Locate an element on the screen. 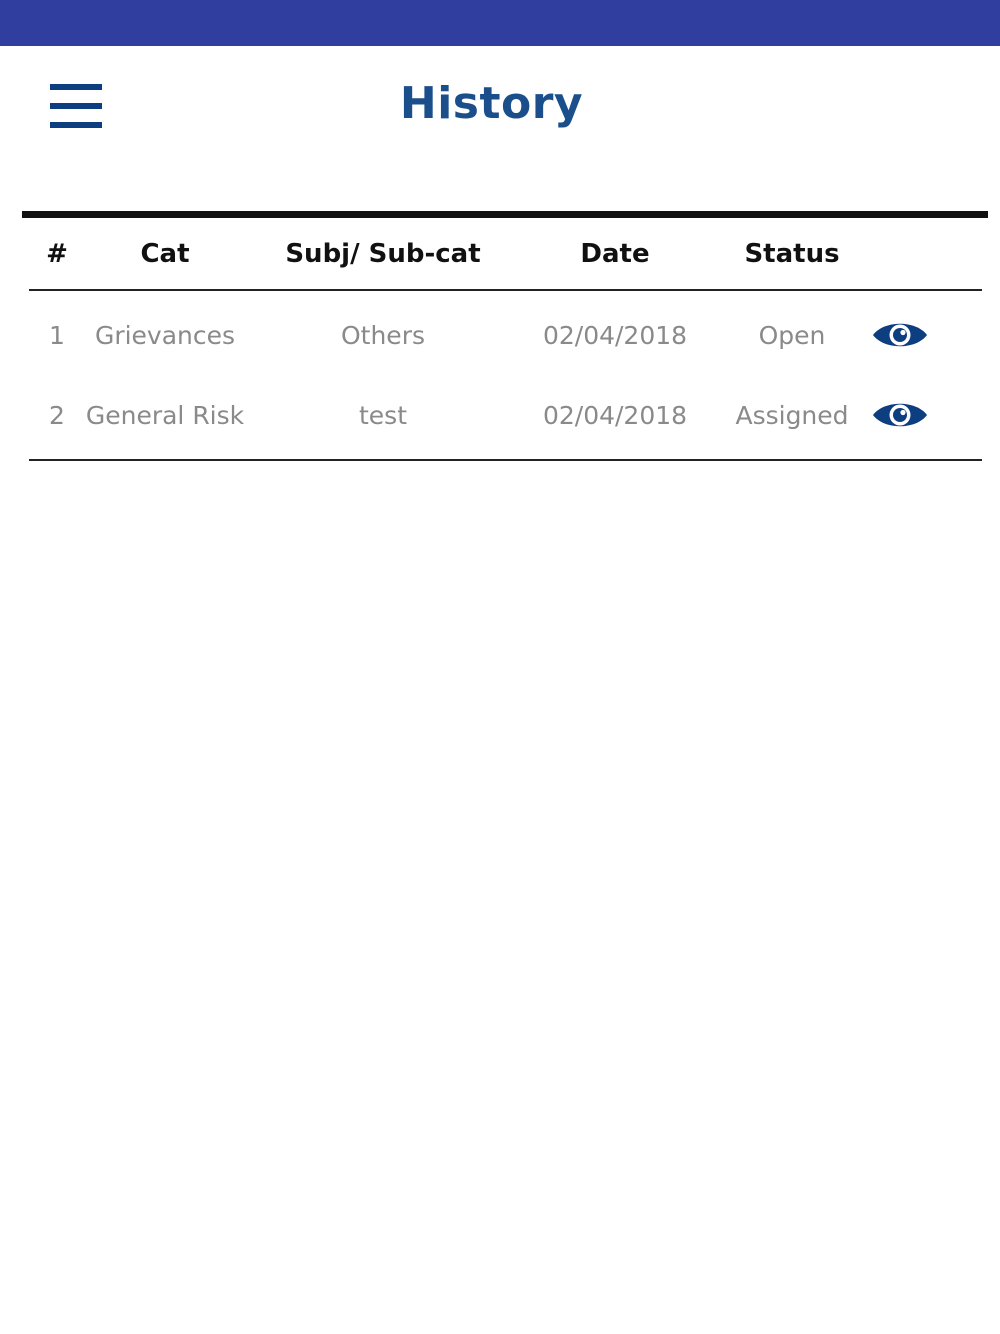 This screenshot has width=1000, height=1334. header-subject-subcategory: Subj/ Sub-cat is located at coordinates (383, 253).